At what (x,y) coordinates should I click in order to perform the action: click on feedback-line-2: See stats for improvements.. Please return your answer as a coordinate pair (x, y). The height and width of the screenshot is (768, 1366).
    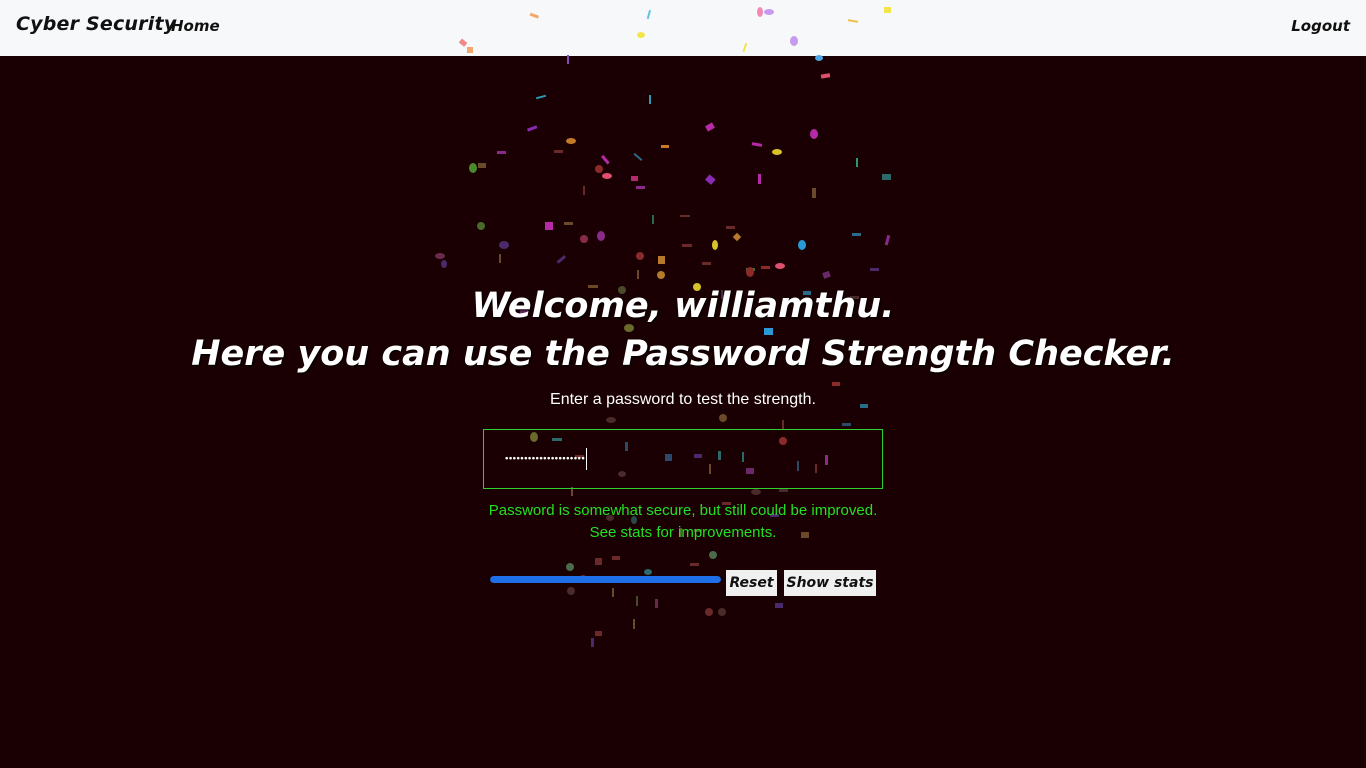
    Looking at the image, I should click on (683, 532).